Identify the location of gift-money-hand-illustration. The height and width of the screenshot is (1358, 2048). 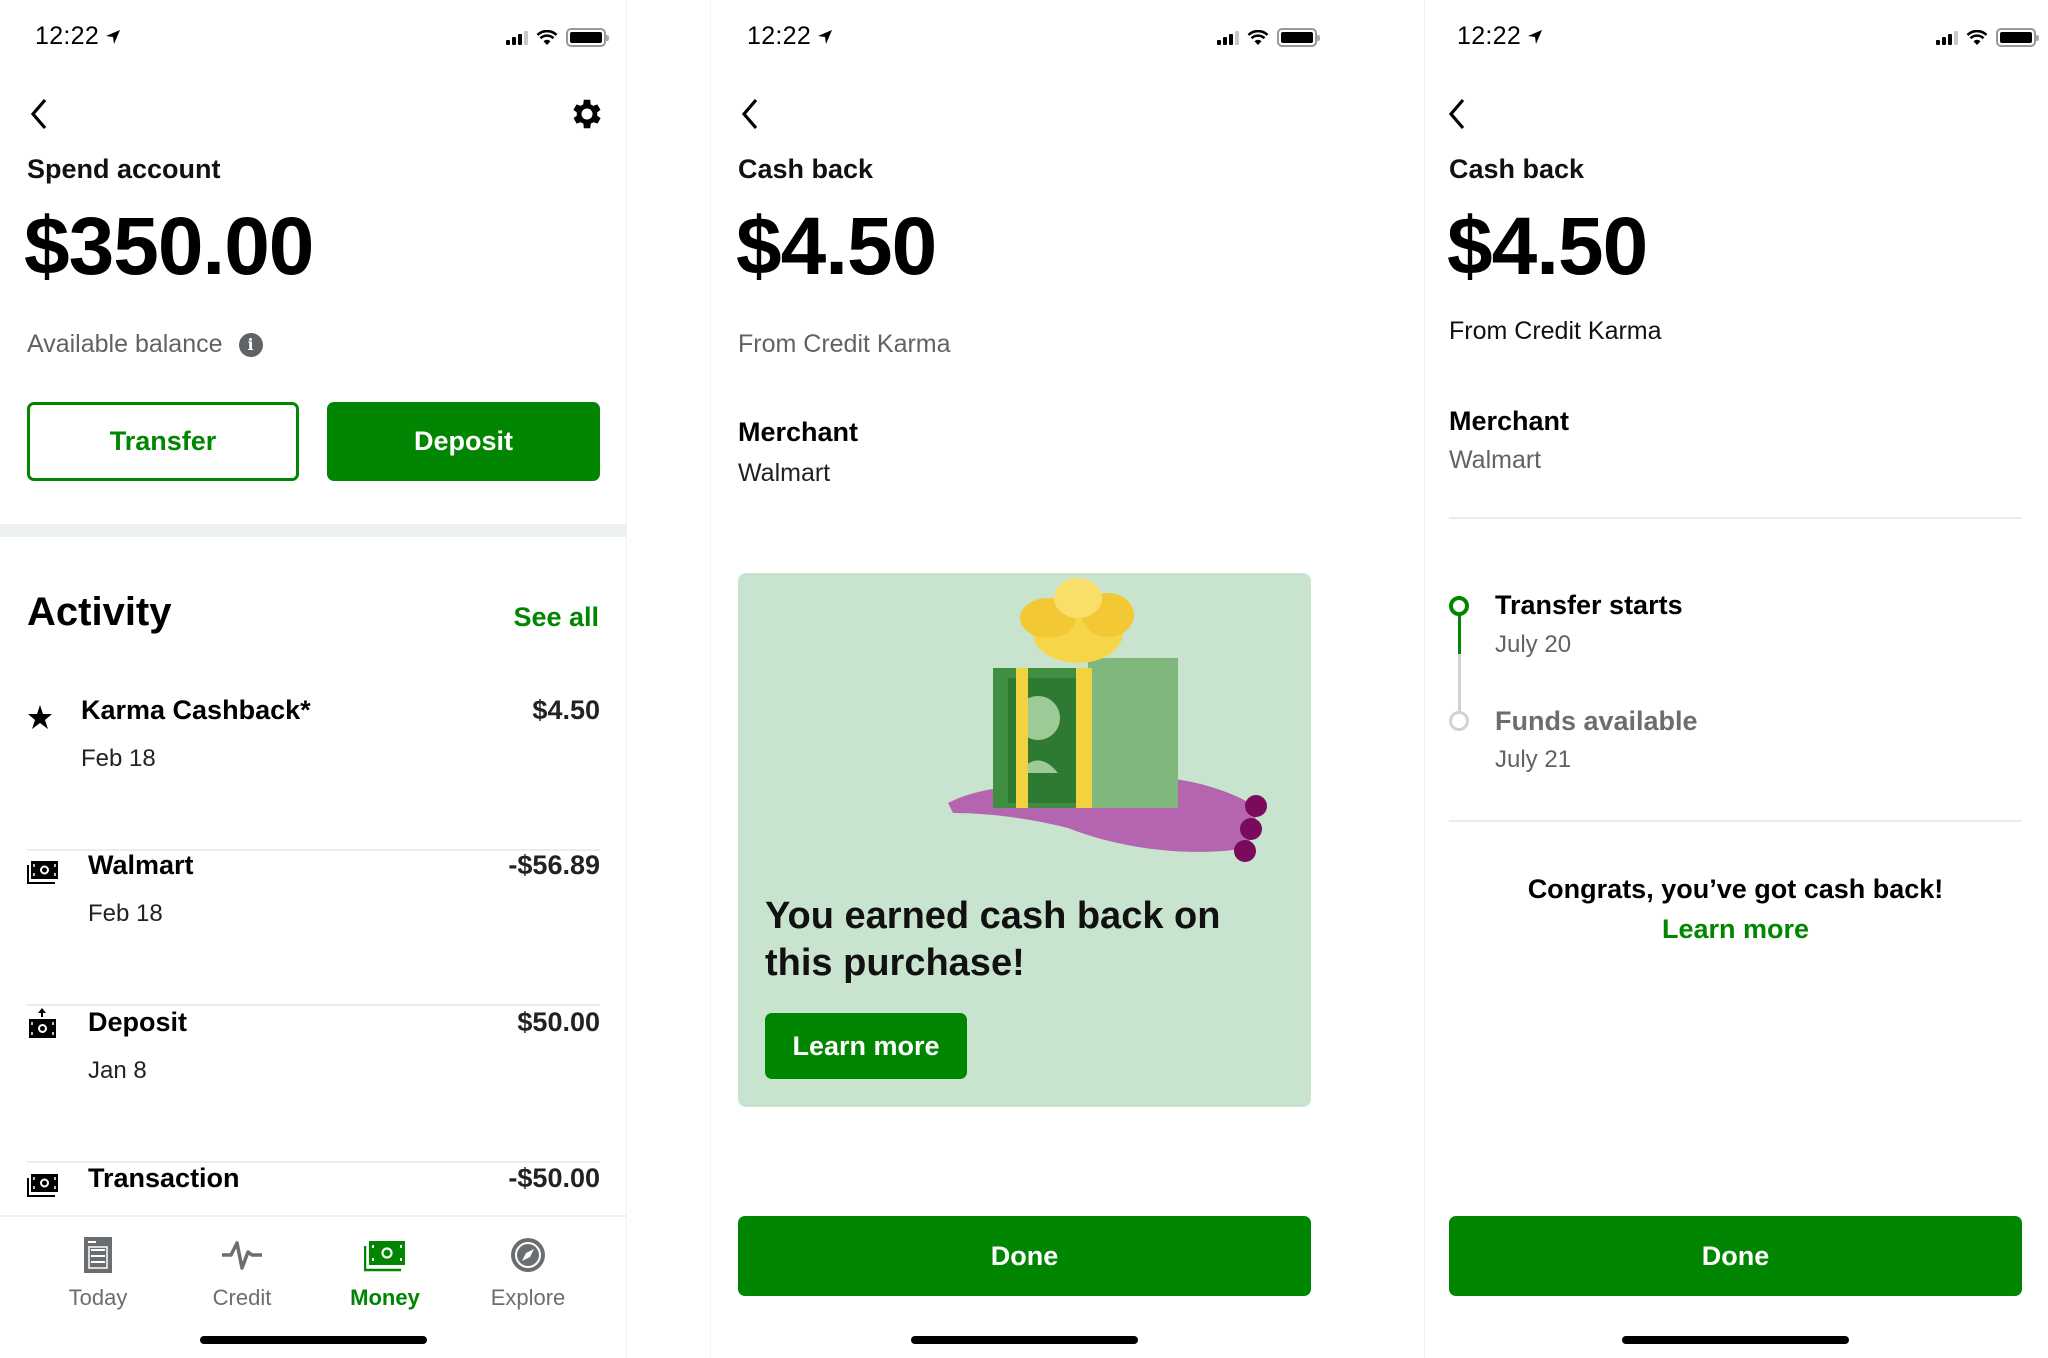
(1107, 720).